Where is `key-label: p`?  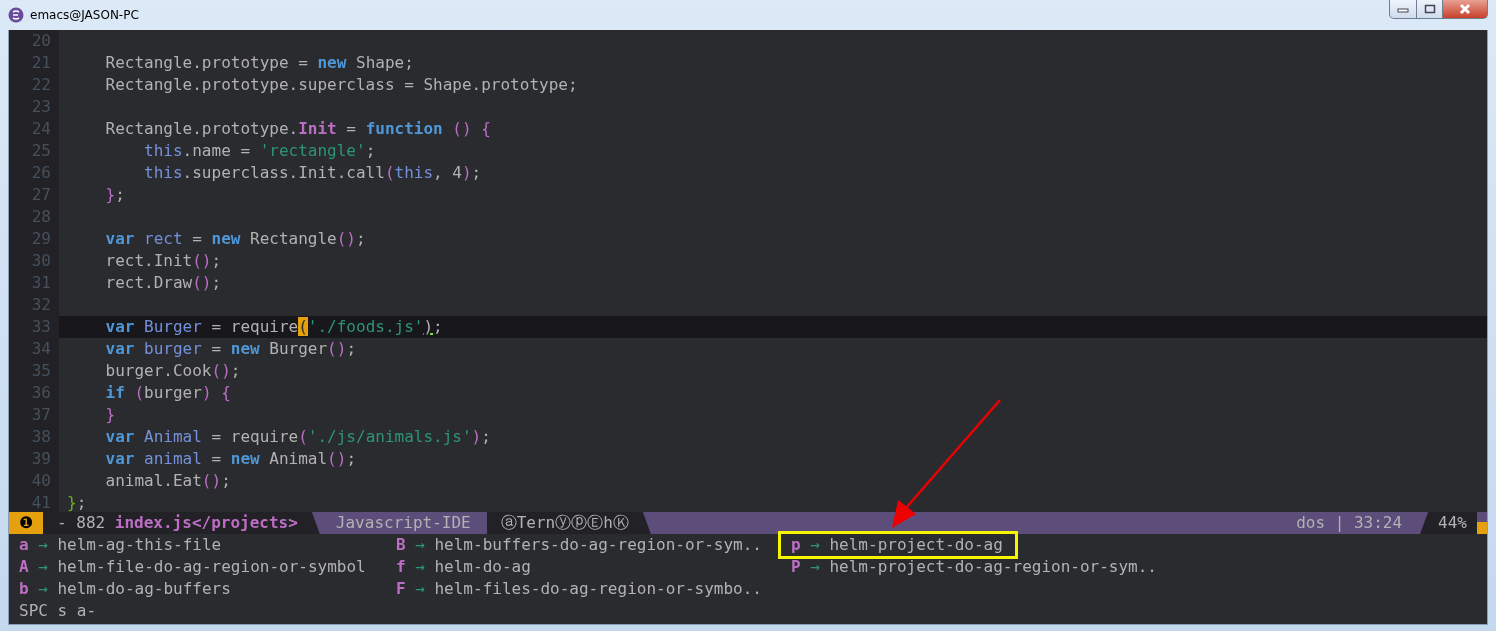
key-label: p is located at coordinates (796, 545).